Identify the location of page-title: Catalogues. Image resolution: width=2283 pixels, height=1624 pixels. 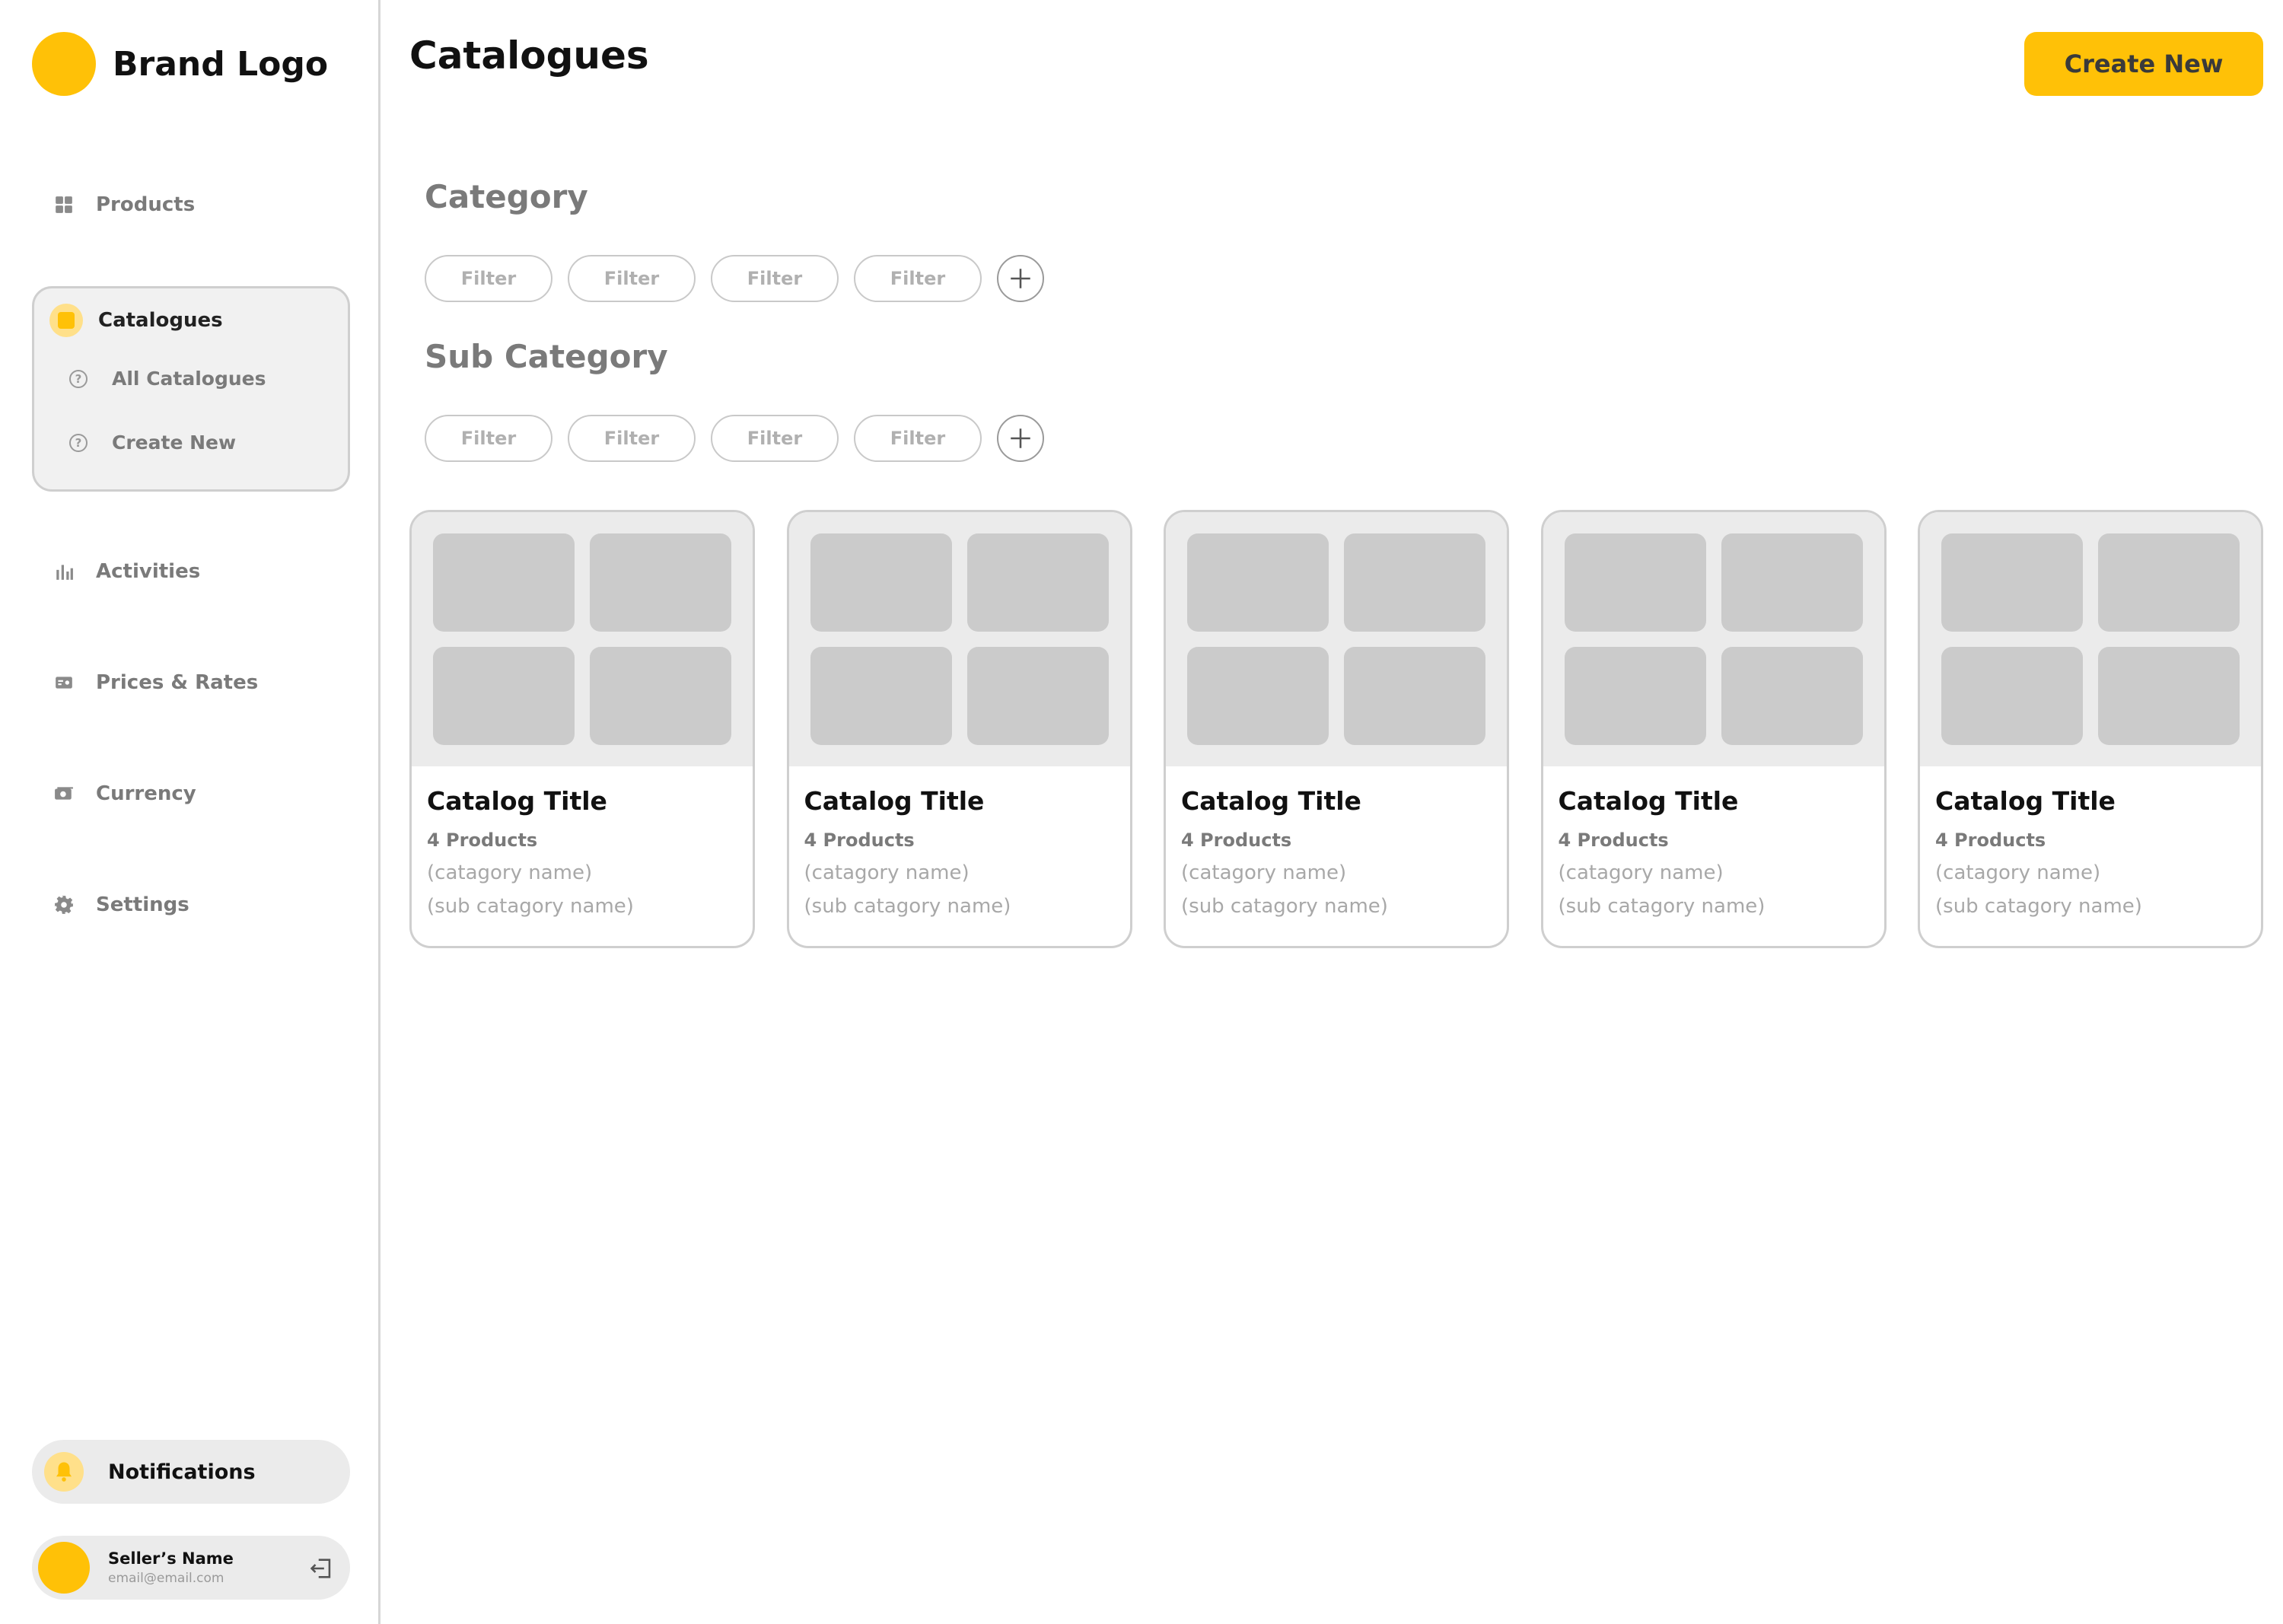
(529, 56).